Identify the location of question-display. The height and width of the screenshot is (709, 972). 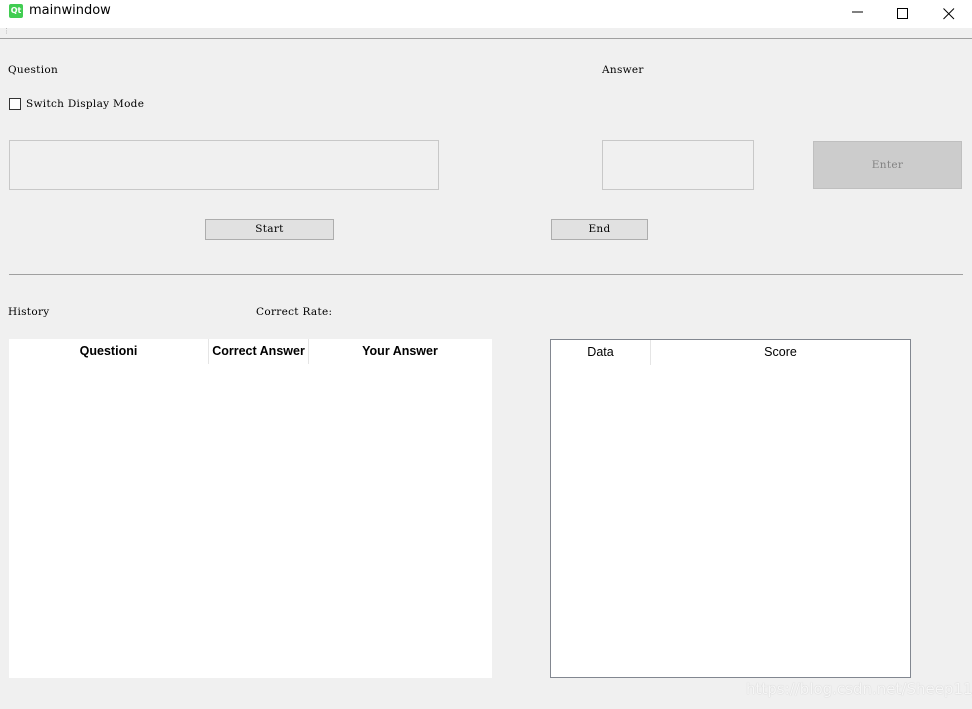
(224, 165).